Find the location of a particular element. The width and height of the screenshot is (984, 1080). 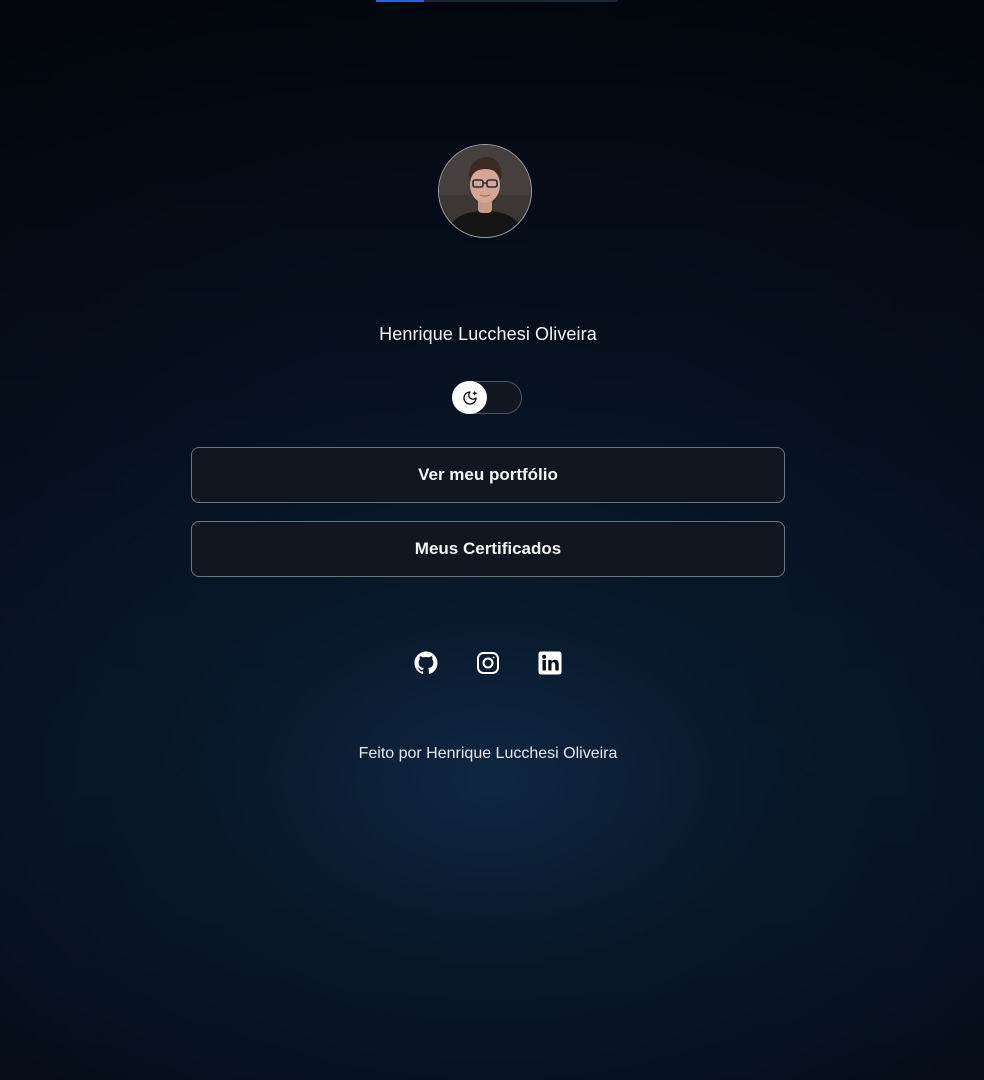

avatar is located at coordinates (485, 191).